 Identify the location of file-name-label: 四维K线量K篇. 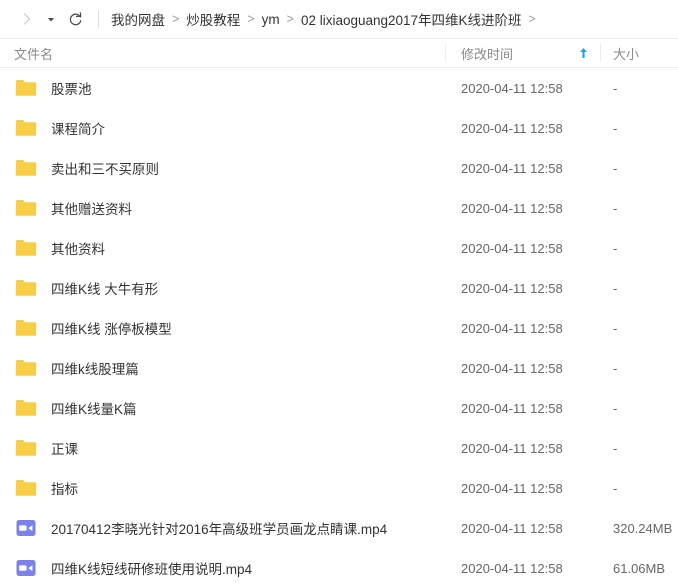
(94, 408).